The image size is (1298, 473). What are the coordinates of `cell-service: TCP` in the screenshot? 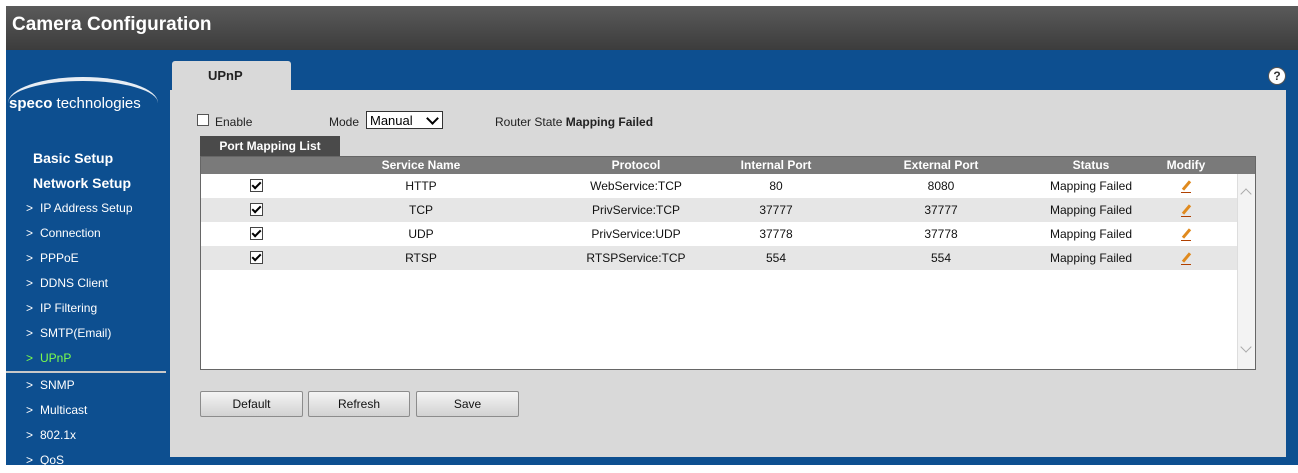 It's located at (421, 210).